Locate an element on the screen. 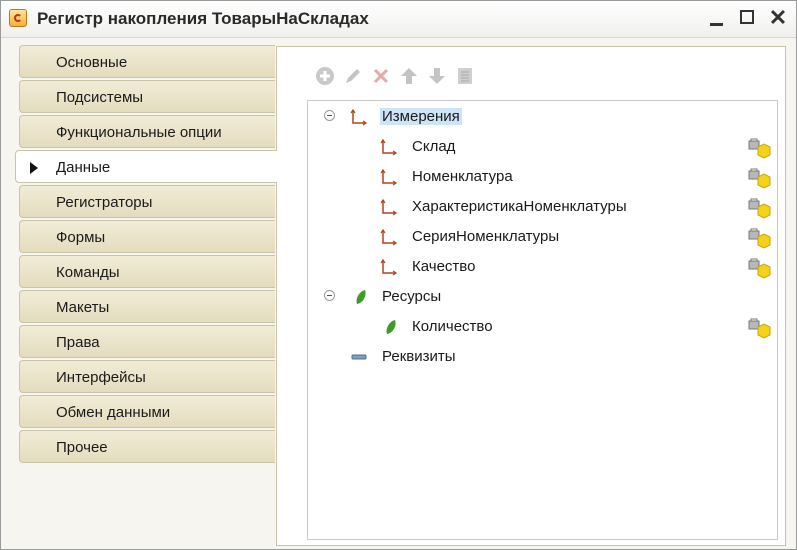 This screenshot has width=797, height=550. move-down-button is located at coordinates (437, 76).